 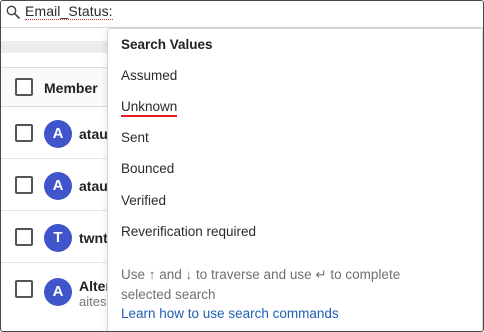 I want to click on search-bar: Email_Status:, so click(x=242, y=14).